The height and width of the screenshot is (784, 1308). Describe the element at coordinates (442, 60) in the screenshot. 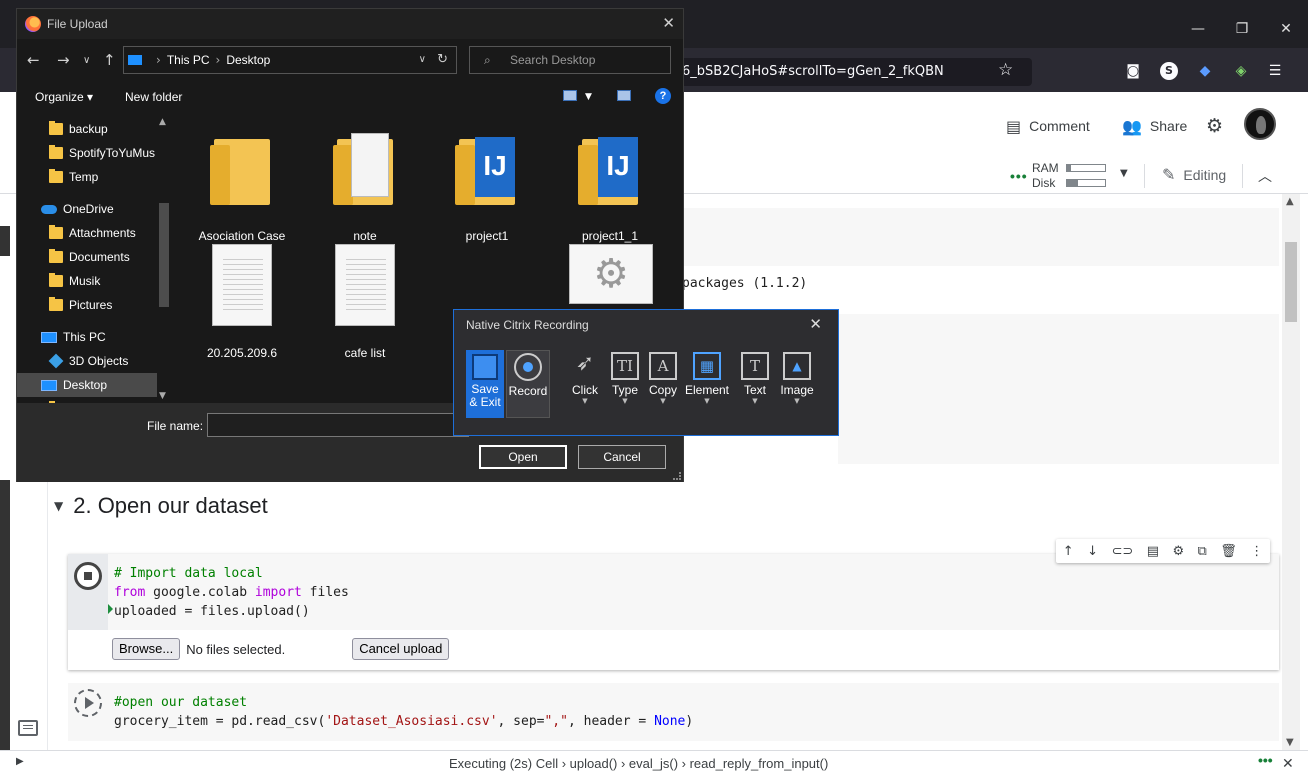

I see `refresh-icon: ↻` at that location.